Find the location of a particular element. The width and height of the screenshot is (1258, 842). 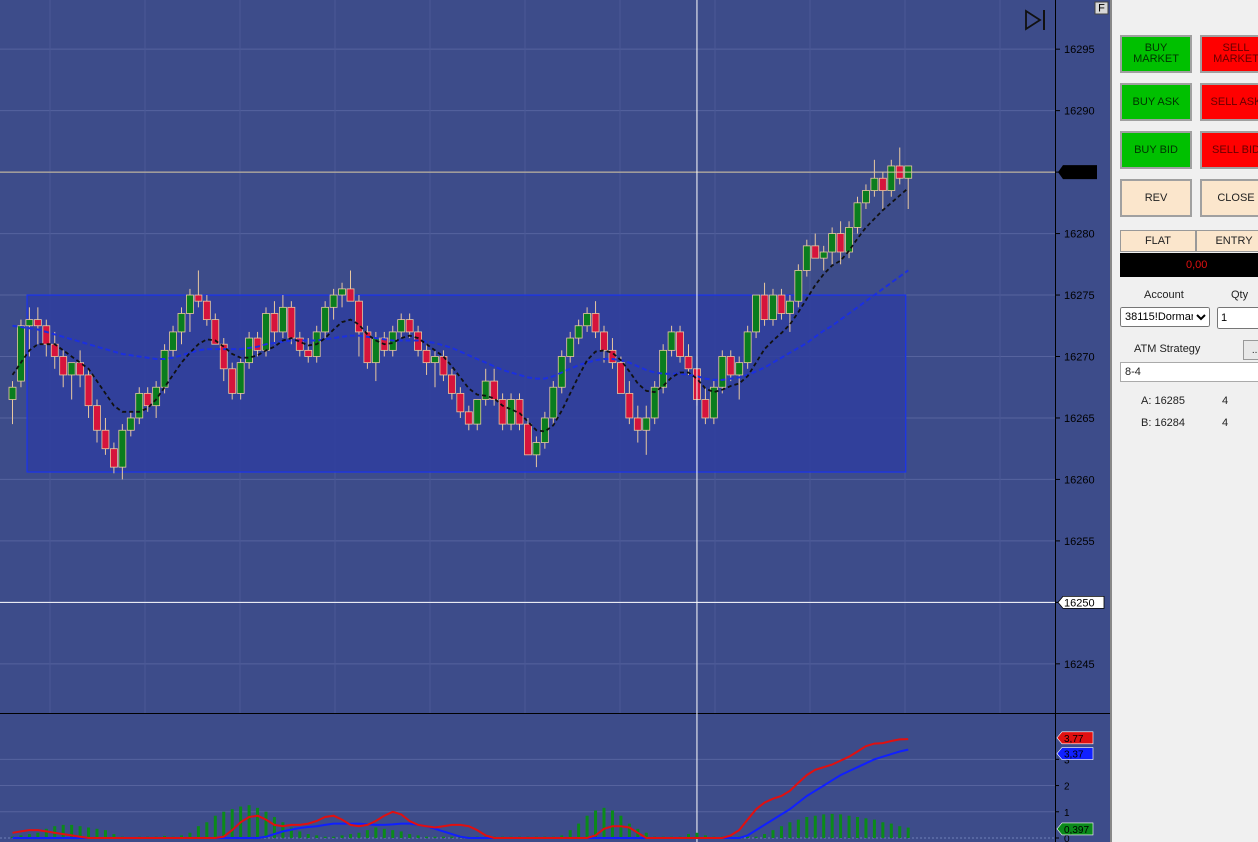

position-row: FLAT ENTRY is located at coordinates (1189, 241).